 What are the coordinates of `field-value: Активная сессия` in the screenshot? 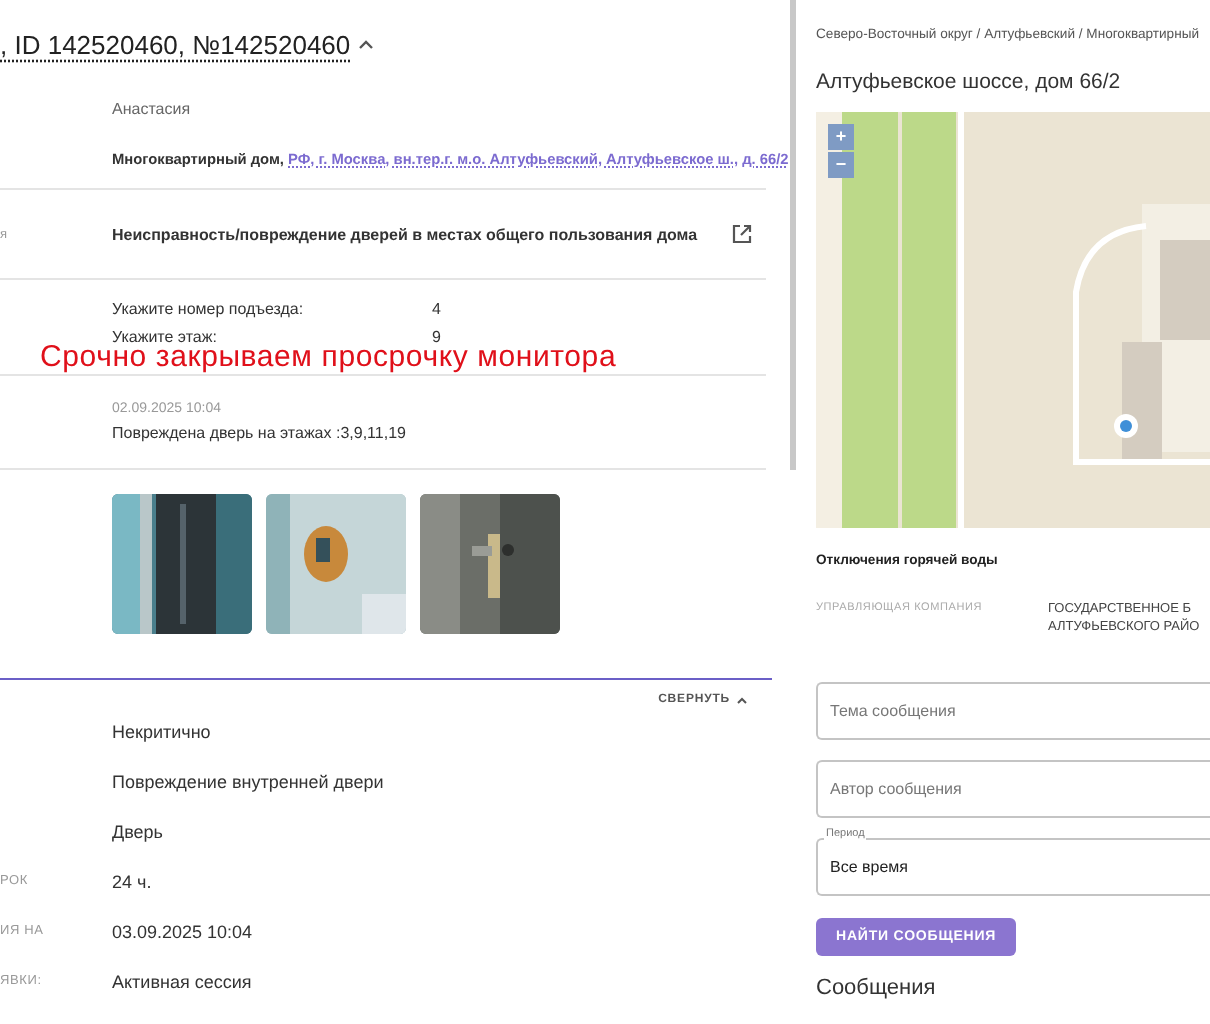 It's located at (183, 981).